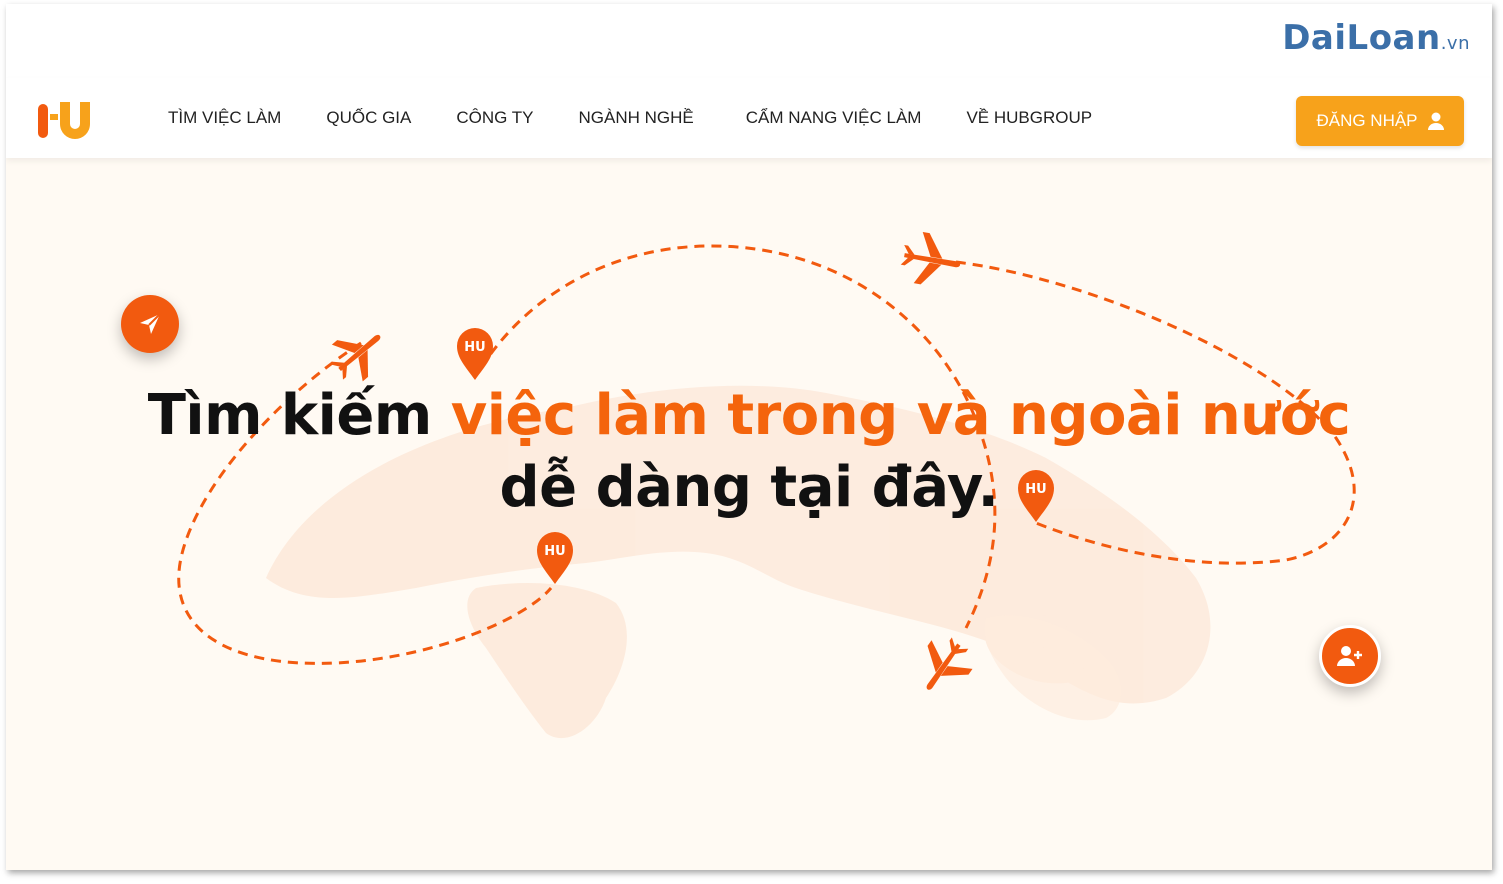  I want to click on nav-find-jobs: TÌM VIỆC LÀM, so click(224, 118).